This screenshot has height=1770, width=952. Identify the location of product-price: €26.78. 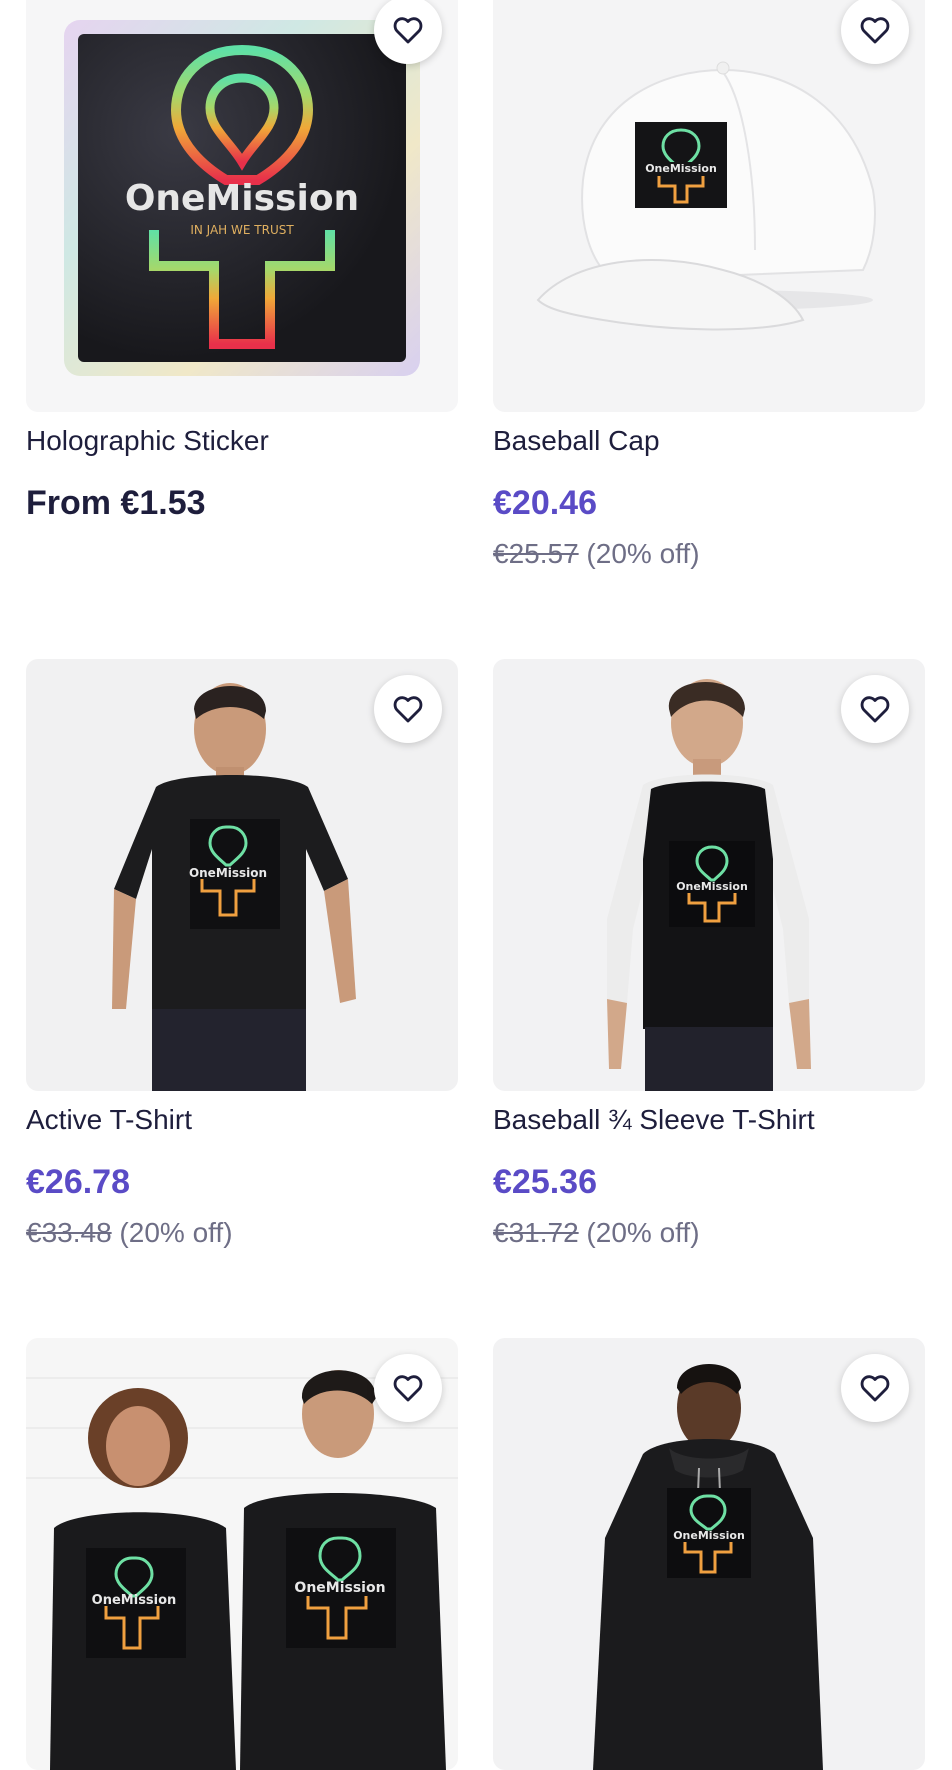
(78, 1182).